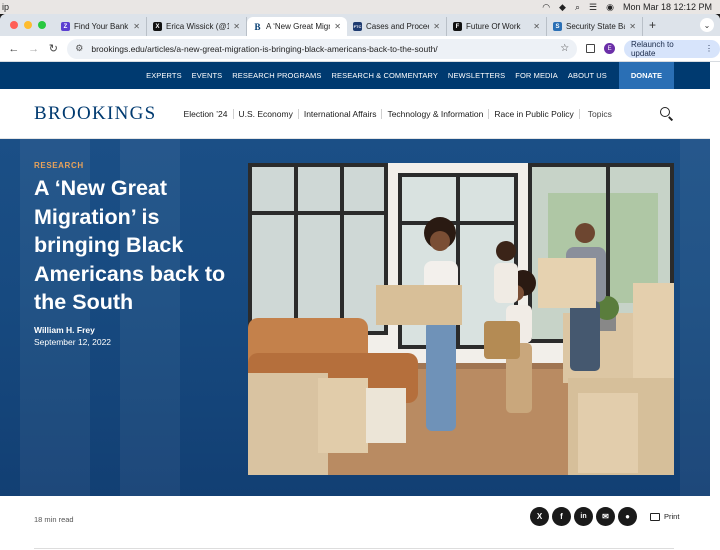 This screenshot has height=550, width=720. I want to click on nav-item-topics: Topics, so click(598, 114).